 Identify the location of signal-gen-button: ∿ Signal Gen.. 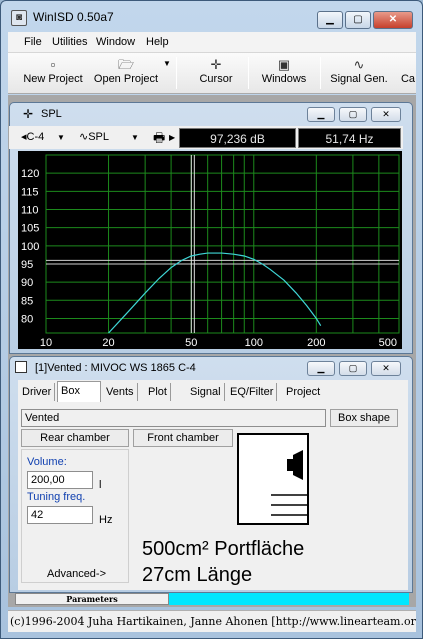
(359, 71).